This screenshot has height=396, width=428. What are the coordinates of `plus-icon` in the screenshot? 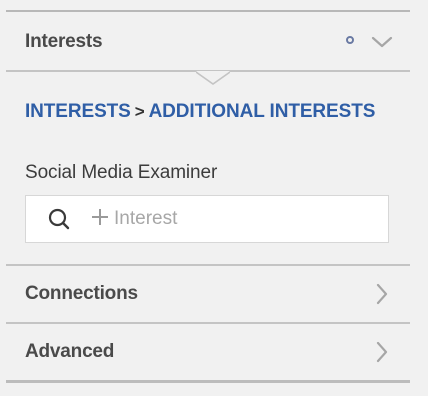 It's located at (100, 217).